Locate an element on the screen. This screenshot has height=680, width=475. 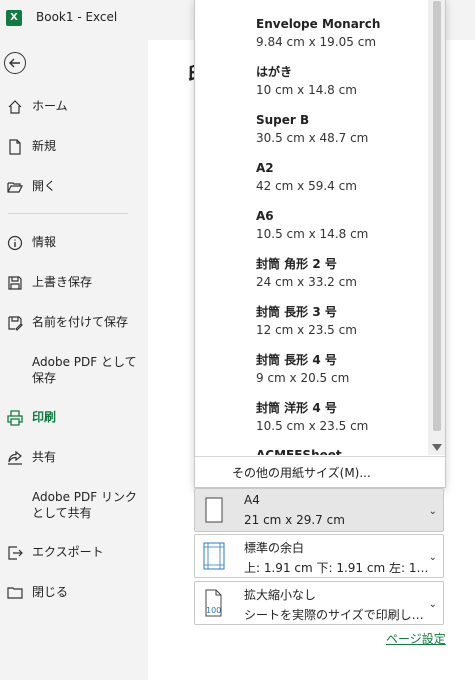
nav-new: 新規 is located at coordinates (70, 148).